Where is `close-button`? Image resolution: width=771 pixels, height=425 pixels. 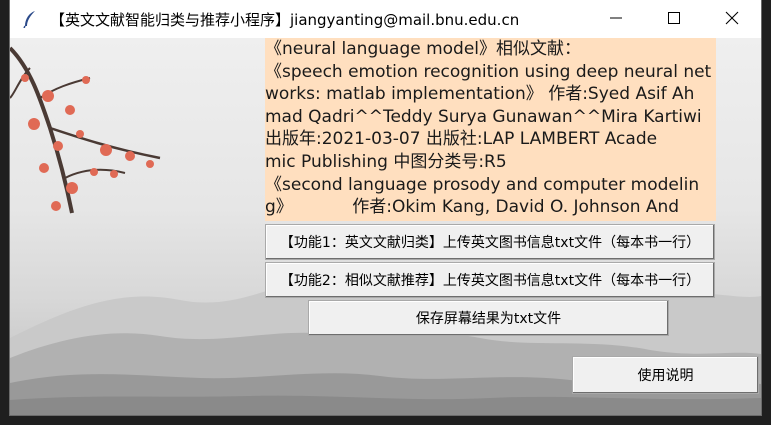
close-button is located at coordinates (732, 19).